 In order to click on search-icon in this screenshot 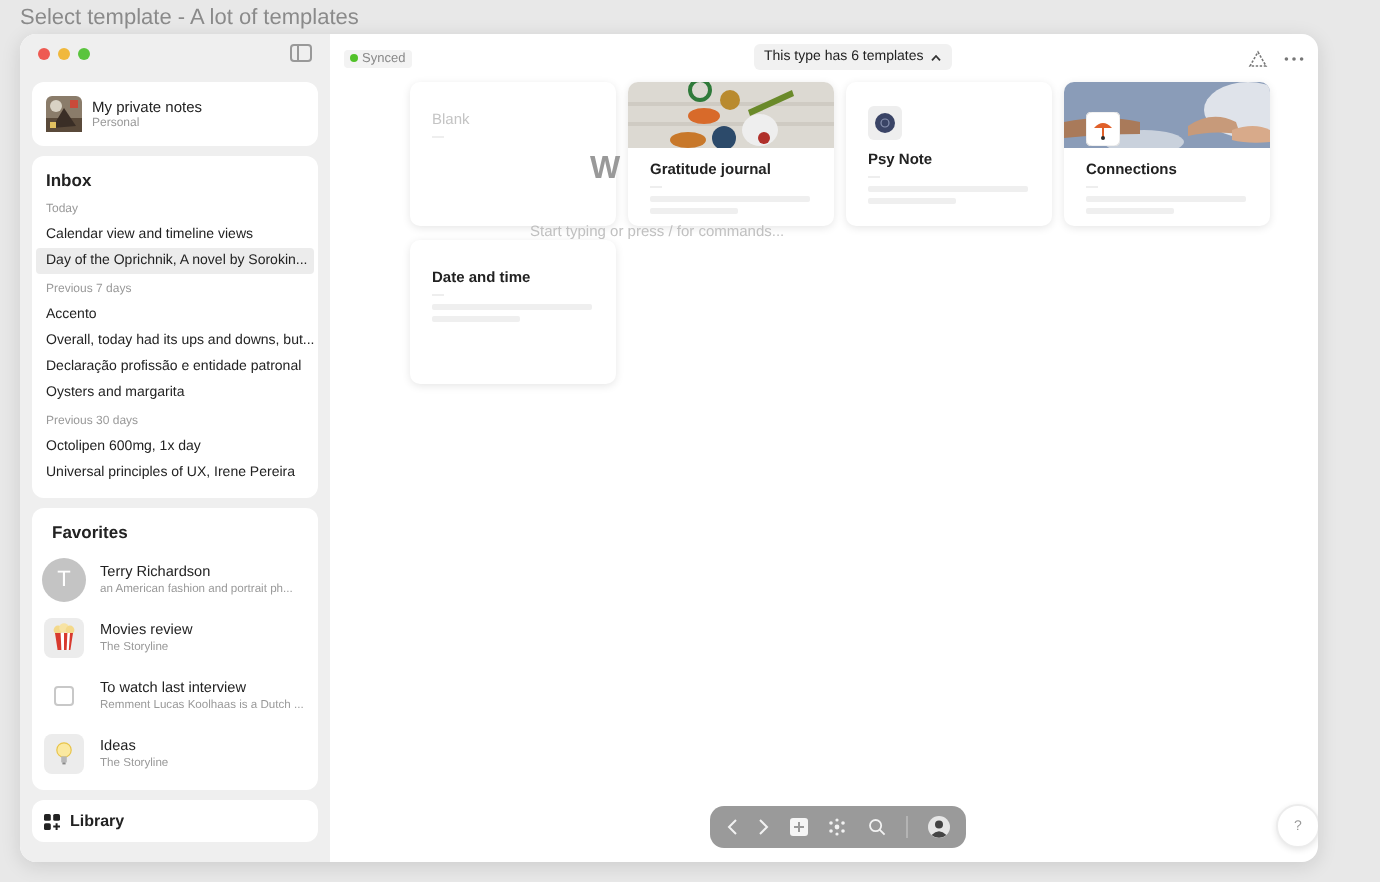, I will do `click(876, 827)`.